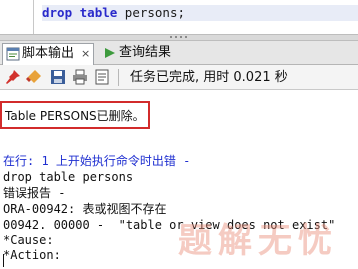 The image size is (358, 269). What do you see at coordinates (102, 77) in the screenshot?
I see `open-file-icon` at bounding box center [102, 77].